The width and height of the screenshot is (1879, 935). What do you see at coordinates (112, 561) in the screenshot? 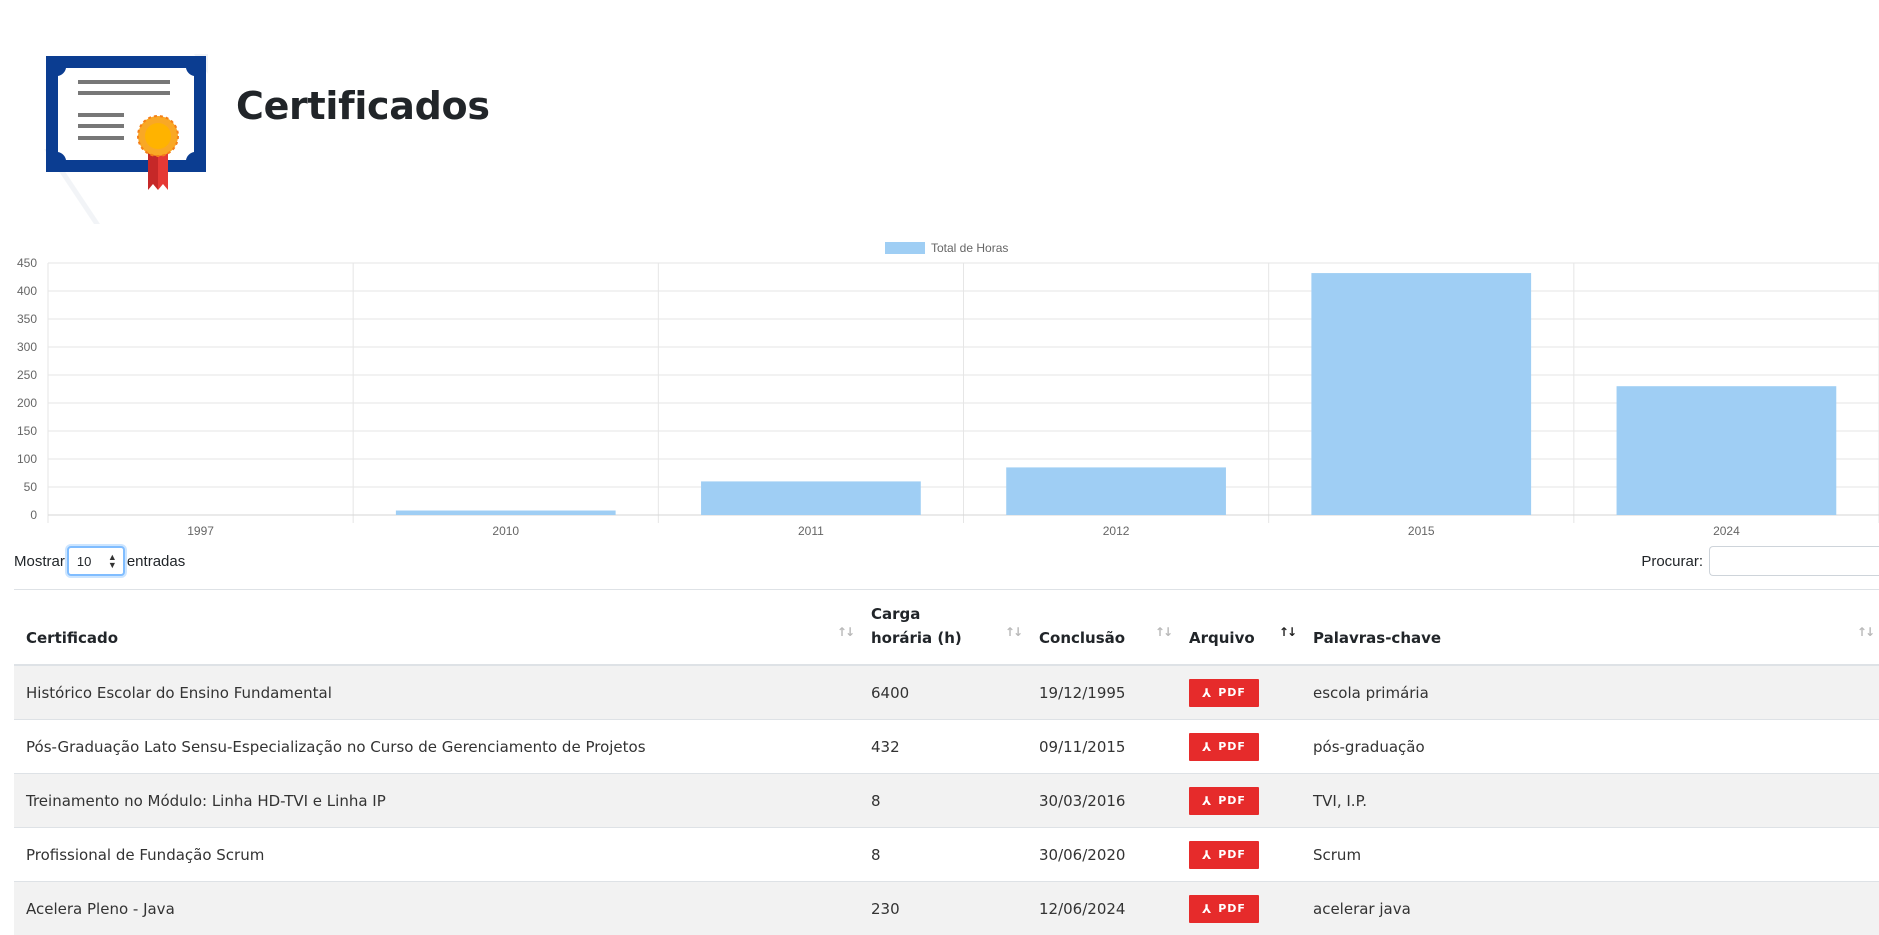
I see `chevron-updown-icon: ▲▼` at bounding box center [112, 561].